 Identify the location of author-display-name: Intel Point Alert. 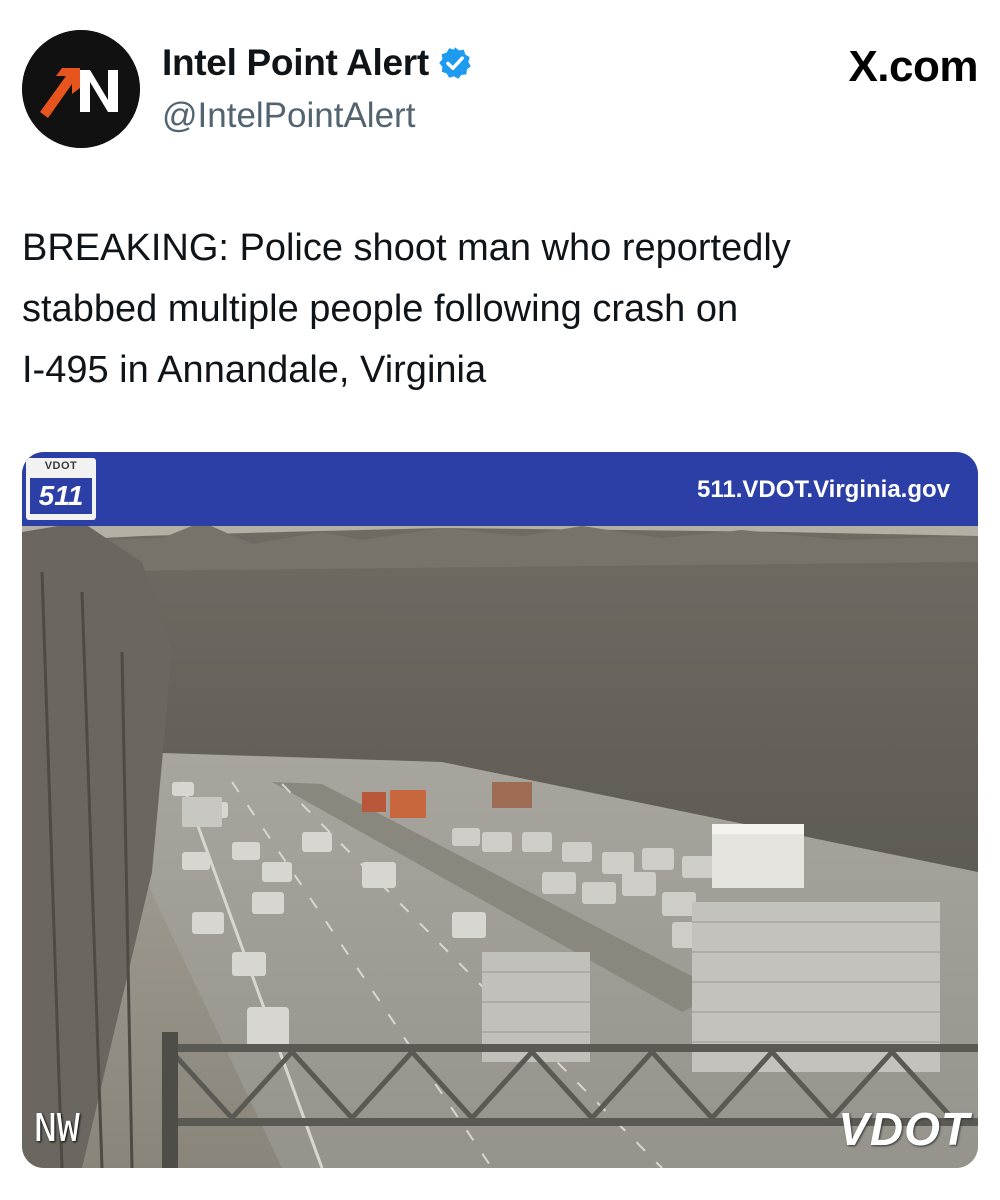
(295, 63).